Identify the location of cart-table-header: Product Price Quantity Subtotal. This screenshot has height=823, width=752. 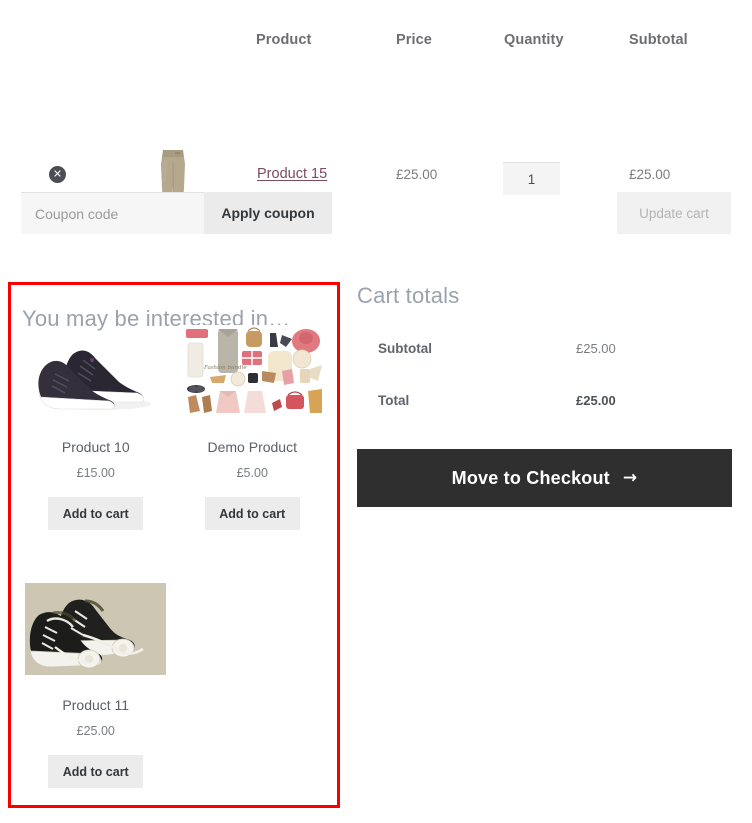
(376, 31).